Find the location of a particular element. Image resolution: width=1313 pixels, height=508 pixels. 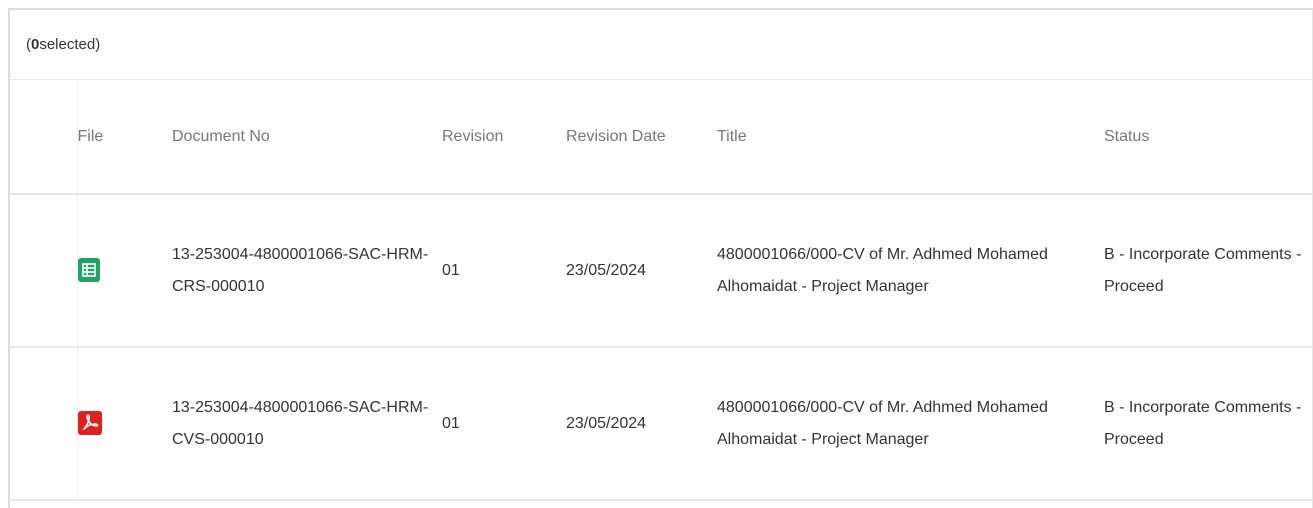

column-header-file: File is located at coordinates (124, 137).